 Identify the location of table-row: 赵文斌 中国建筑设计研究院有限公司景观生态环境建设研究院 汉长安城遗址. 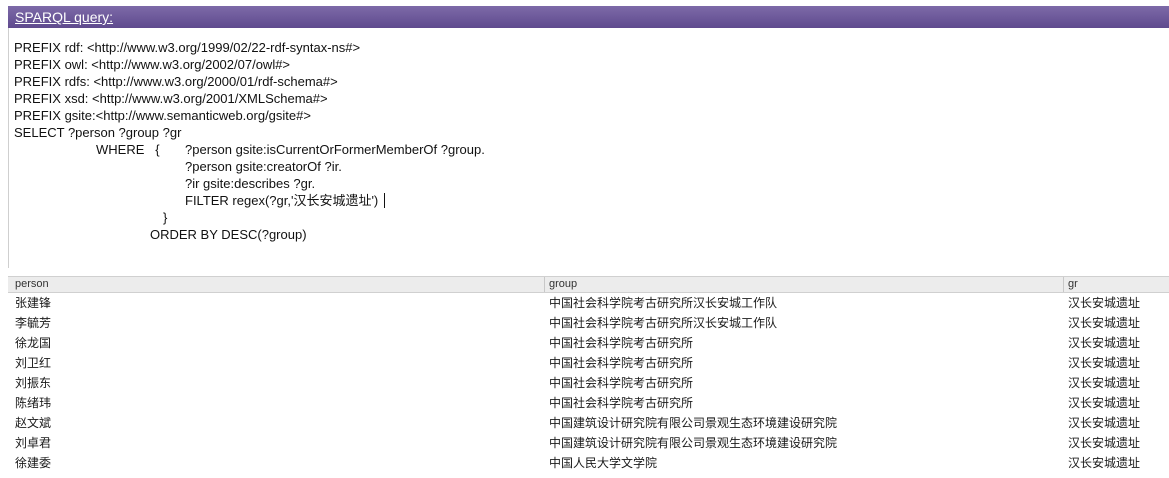
(588, 423).